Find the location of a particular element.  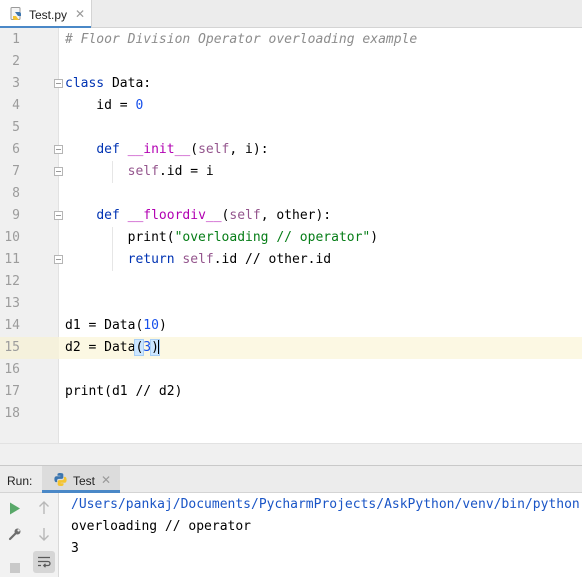

line-number: 1 is located at coordinates (16, 39).